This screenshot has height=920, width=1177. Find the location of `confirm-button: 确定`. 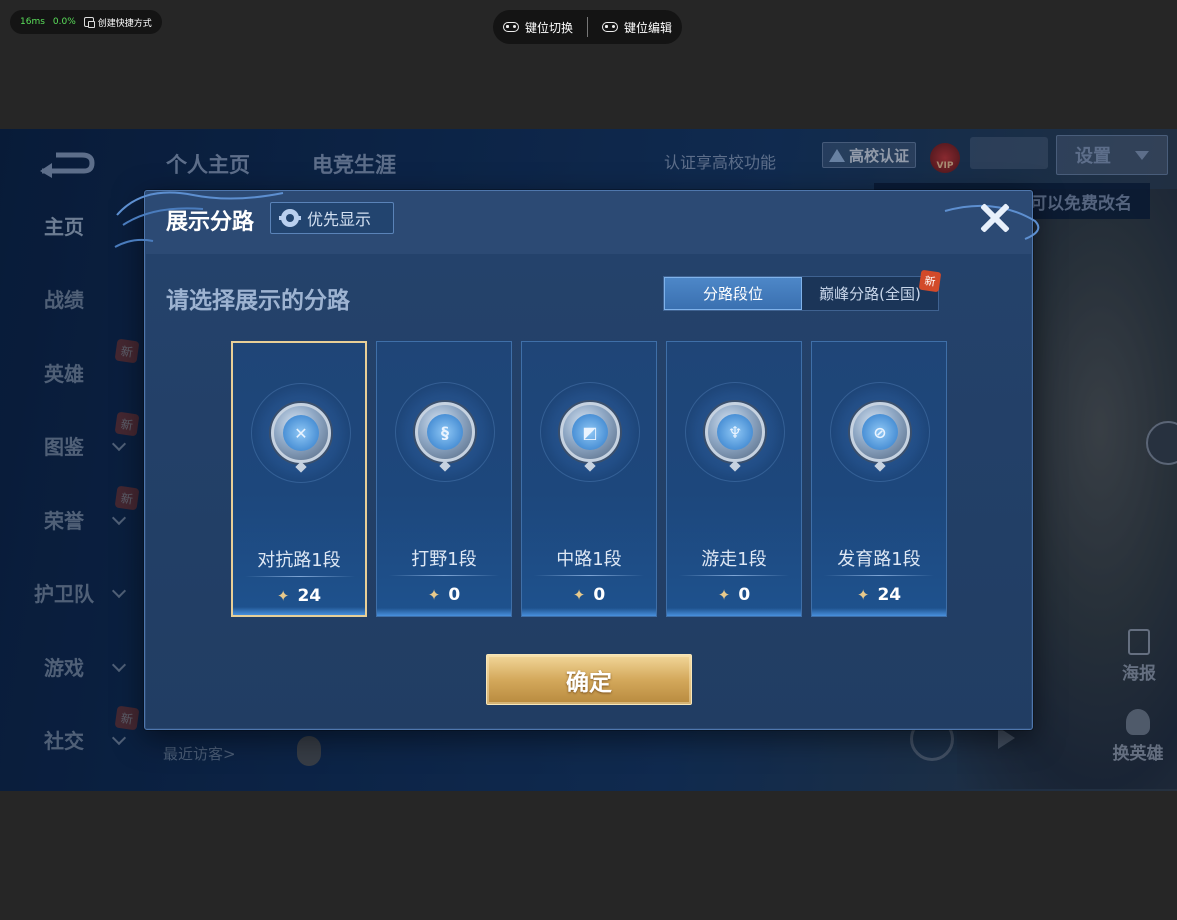

confirm-button: 确定 is located at coordinates (589, 679).